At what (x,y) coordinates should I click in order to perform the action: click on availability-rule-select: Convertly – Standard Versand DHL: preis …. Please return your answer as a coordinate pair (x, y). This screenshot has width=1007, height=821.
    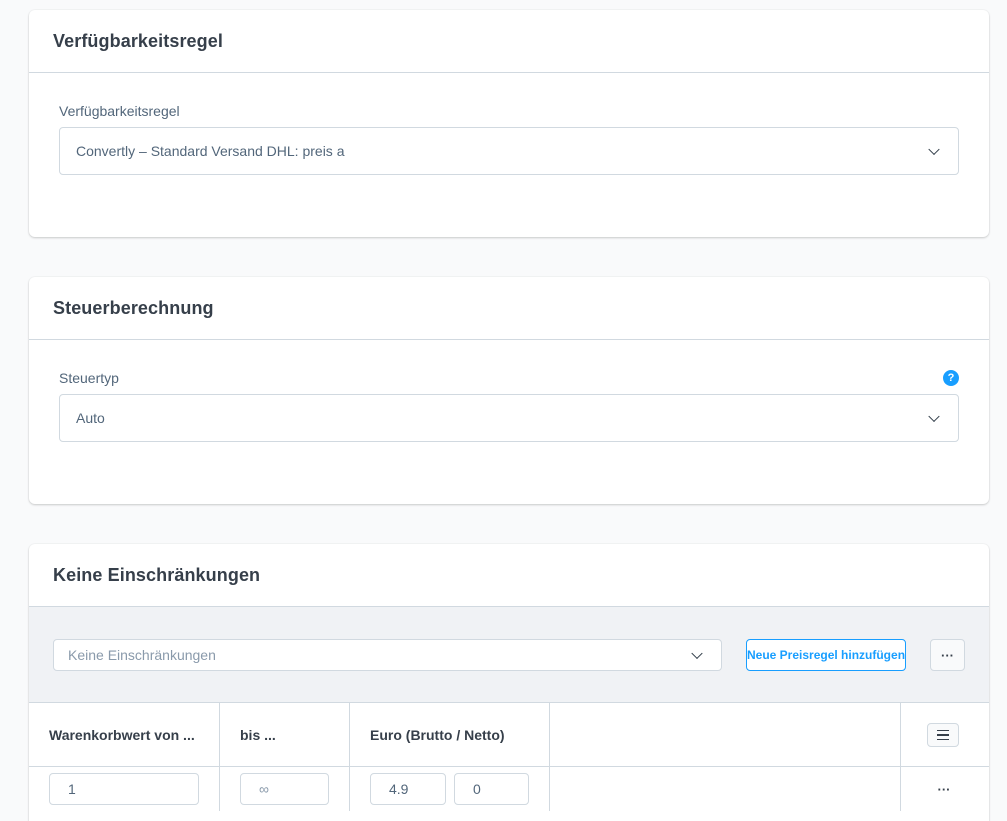
    Looking at the image, I should click on (509, 151).